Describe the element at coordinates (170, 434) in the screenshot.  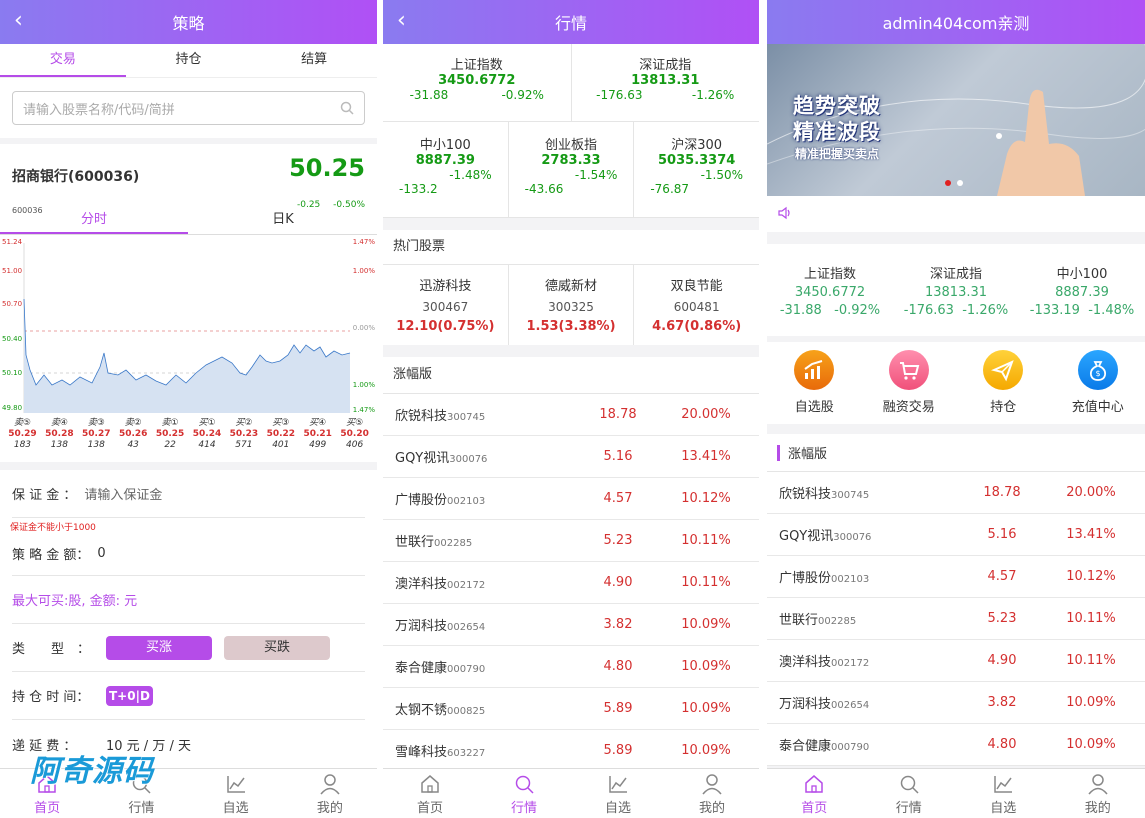
I see `order-level: 卖① 50.25 22` at that location.